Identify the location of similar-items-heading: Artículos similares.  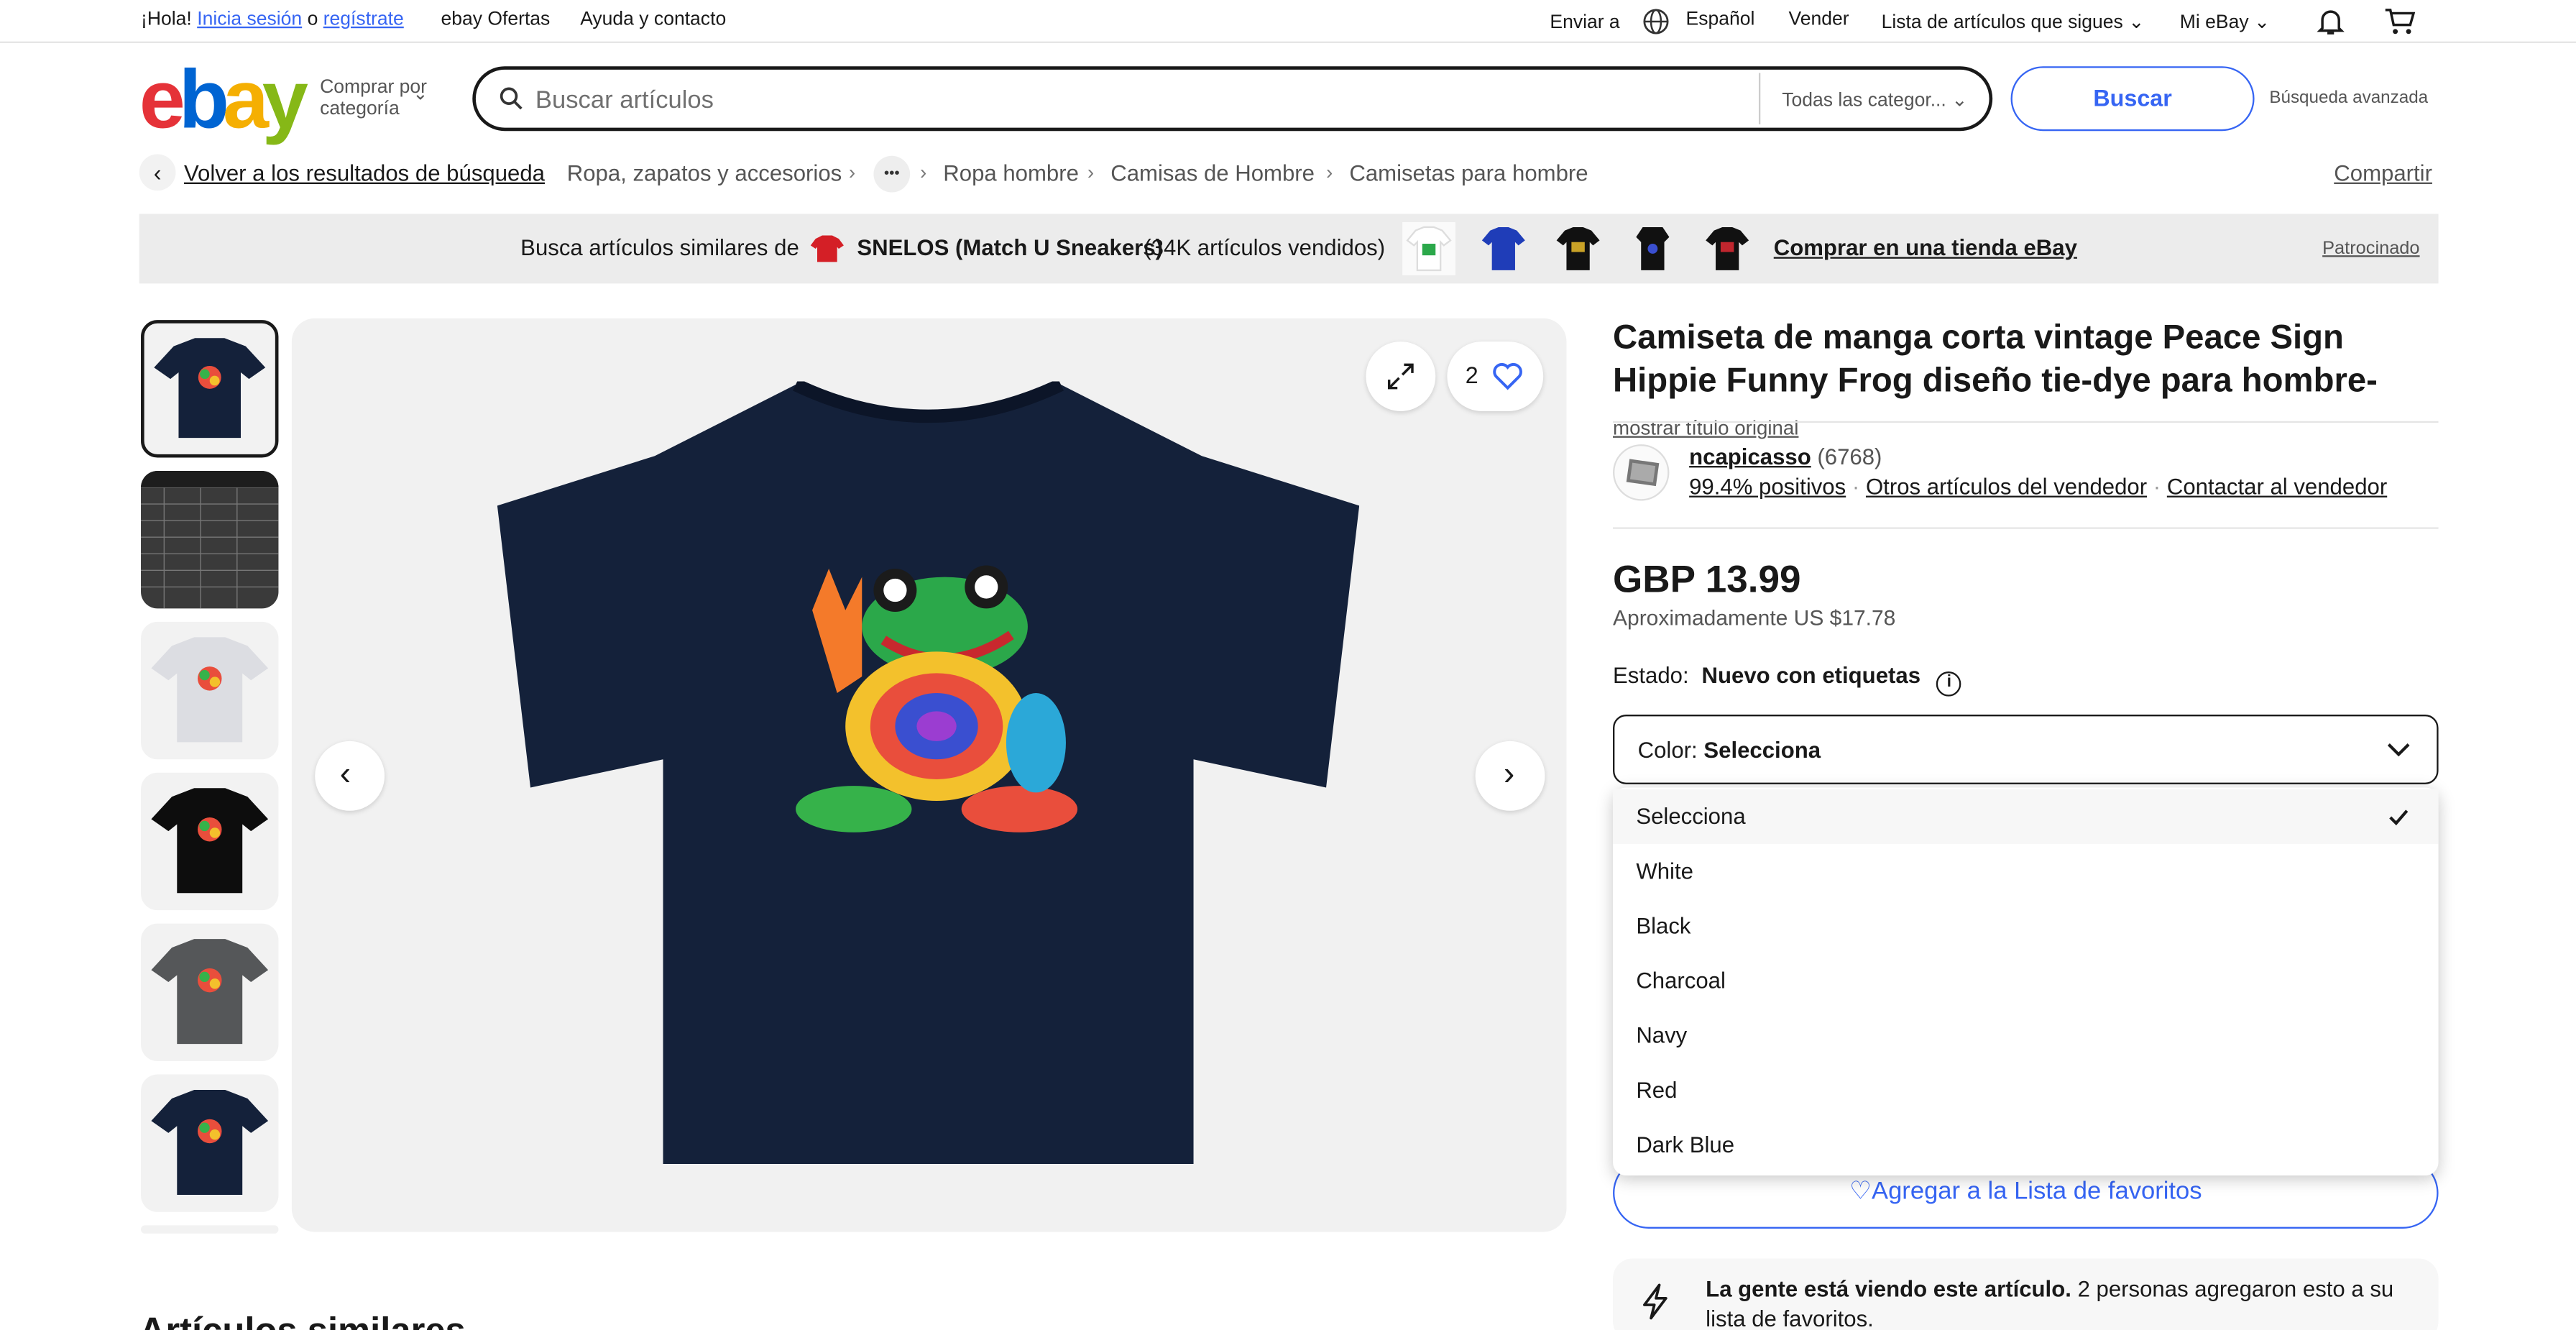
(302, 1320).